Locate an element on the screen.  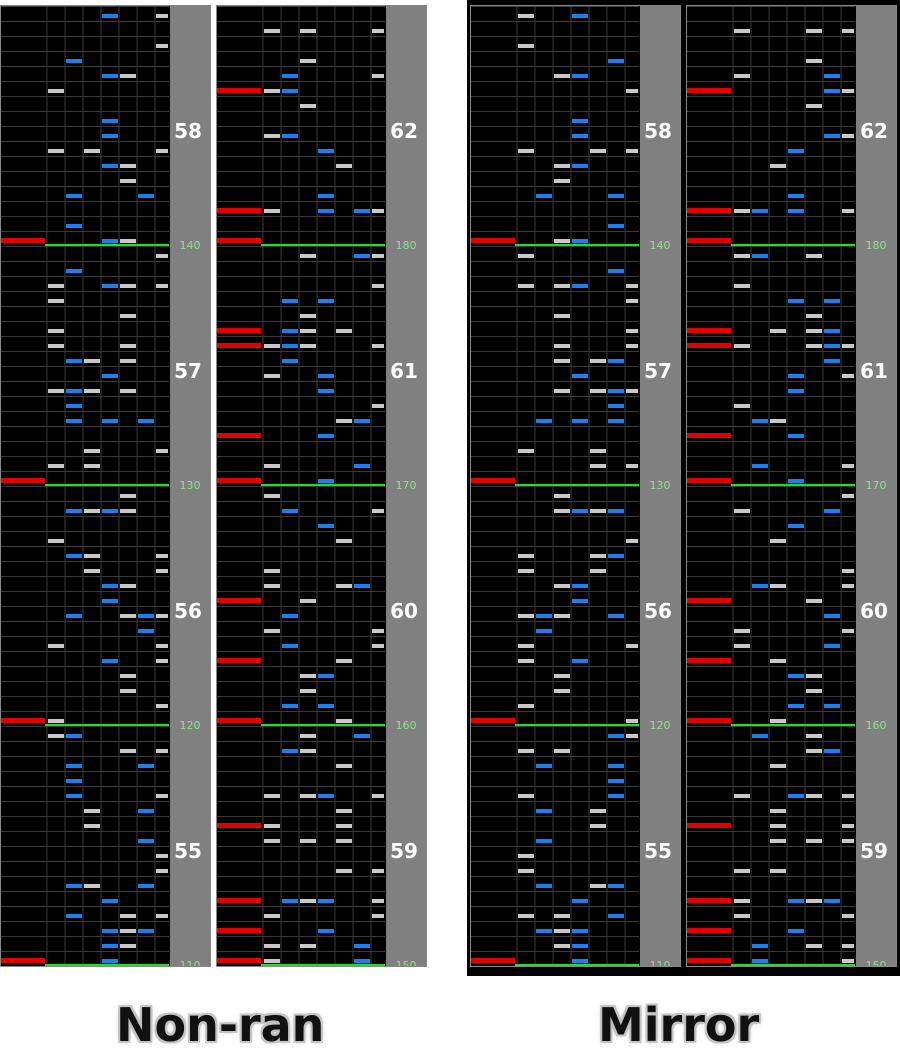
measure-number: 56 is located at coordinates (658, 611).